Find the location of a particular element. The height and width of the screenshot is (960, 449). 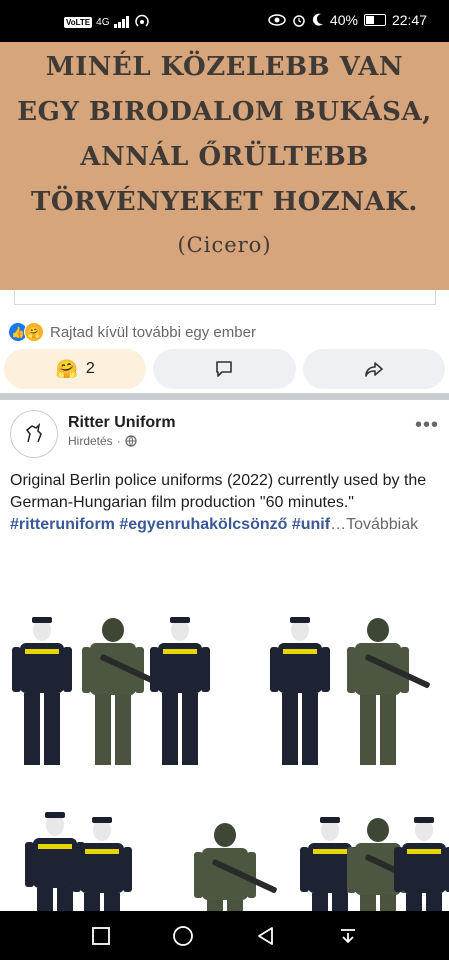

share-icon is located at coordinates (374, 369).